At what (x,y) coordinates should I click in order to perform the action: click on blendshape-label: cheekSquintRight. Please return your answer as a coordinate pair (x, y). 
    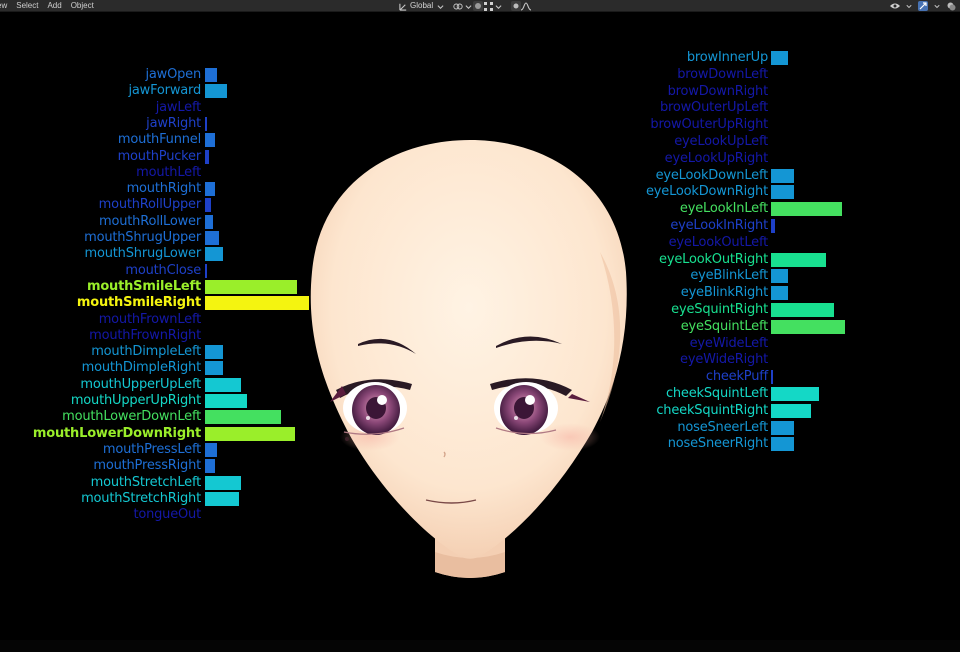
    Looking at the image, I should click on (712, 410).